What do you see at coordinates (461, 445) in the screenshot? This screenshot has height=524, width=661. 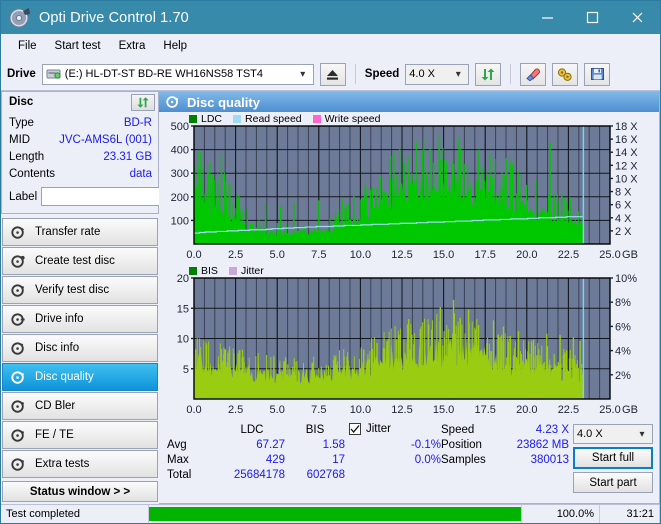 I see `info-key-position: Position` at bounding box center [461, 445].